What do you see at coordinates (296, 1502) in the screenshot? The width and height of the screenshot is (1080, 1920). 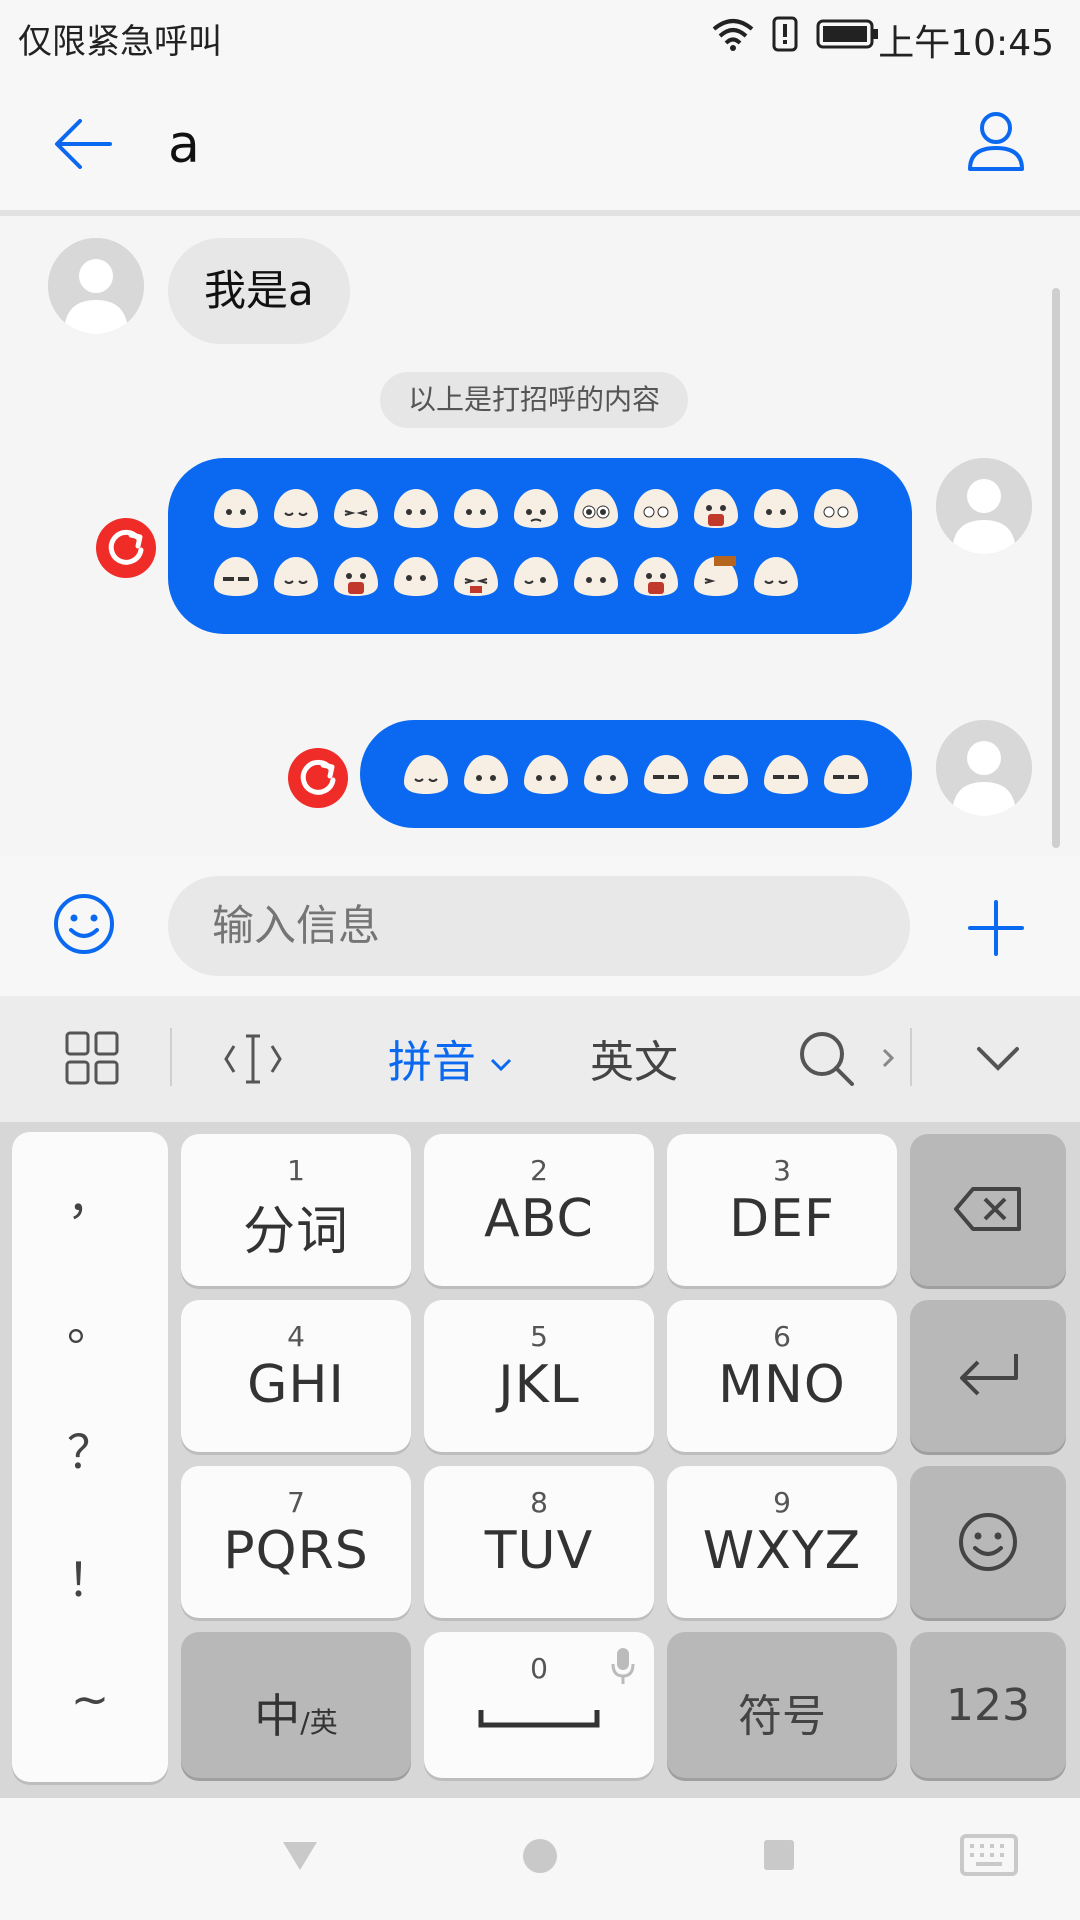 I see `key-number: 7` at bounding box center [296, 1502].